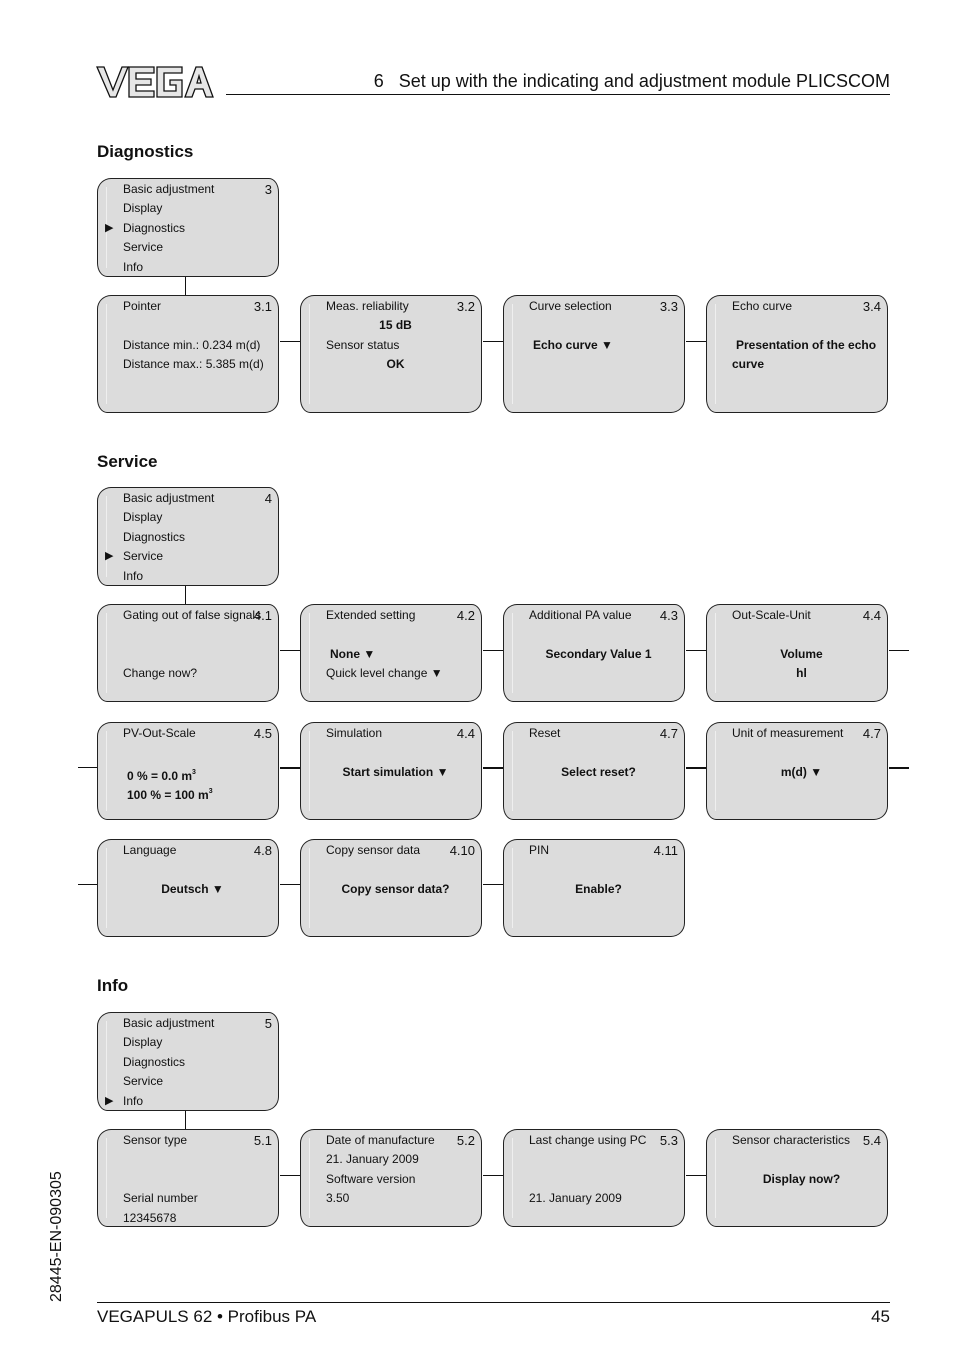 This screenshot has height=1354, width=954. I want to click on extended-setting-dropdown: None ▼, so click(400, 654).